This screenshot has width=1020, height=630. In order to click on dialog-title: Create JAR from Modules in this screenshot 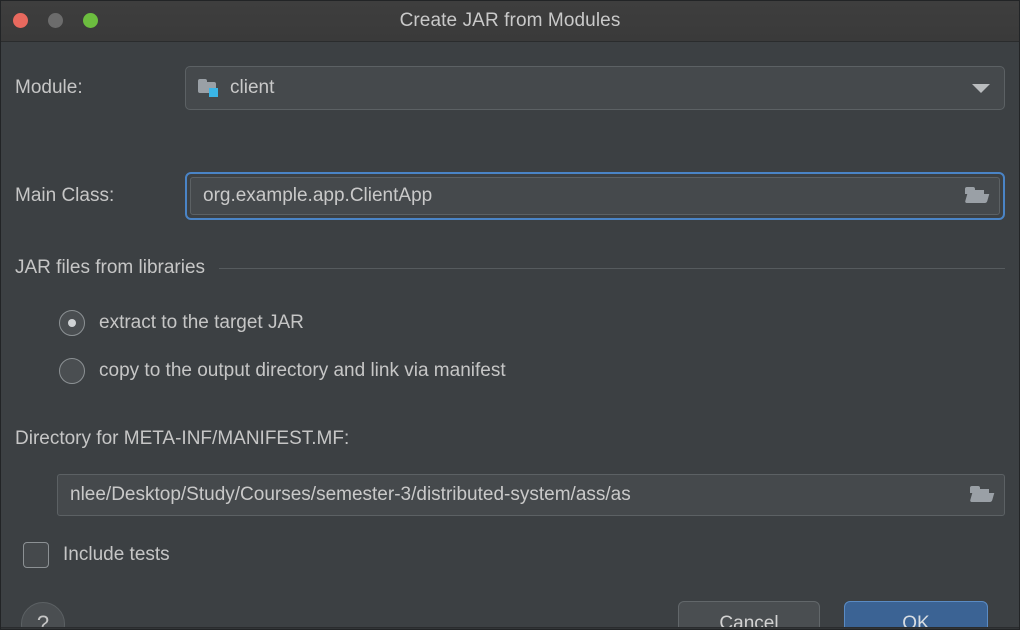, I will do `click(510, 20)`.